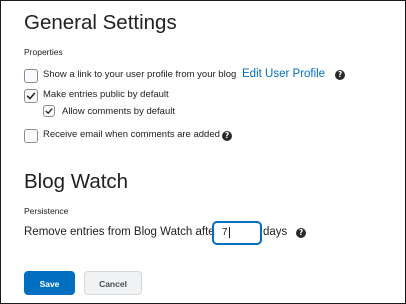 This screenshot has height=304, width=406. I want to click on days-unit-label: days, so click(275, 232).